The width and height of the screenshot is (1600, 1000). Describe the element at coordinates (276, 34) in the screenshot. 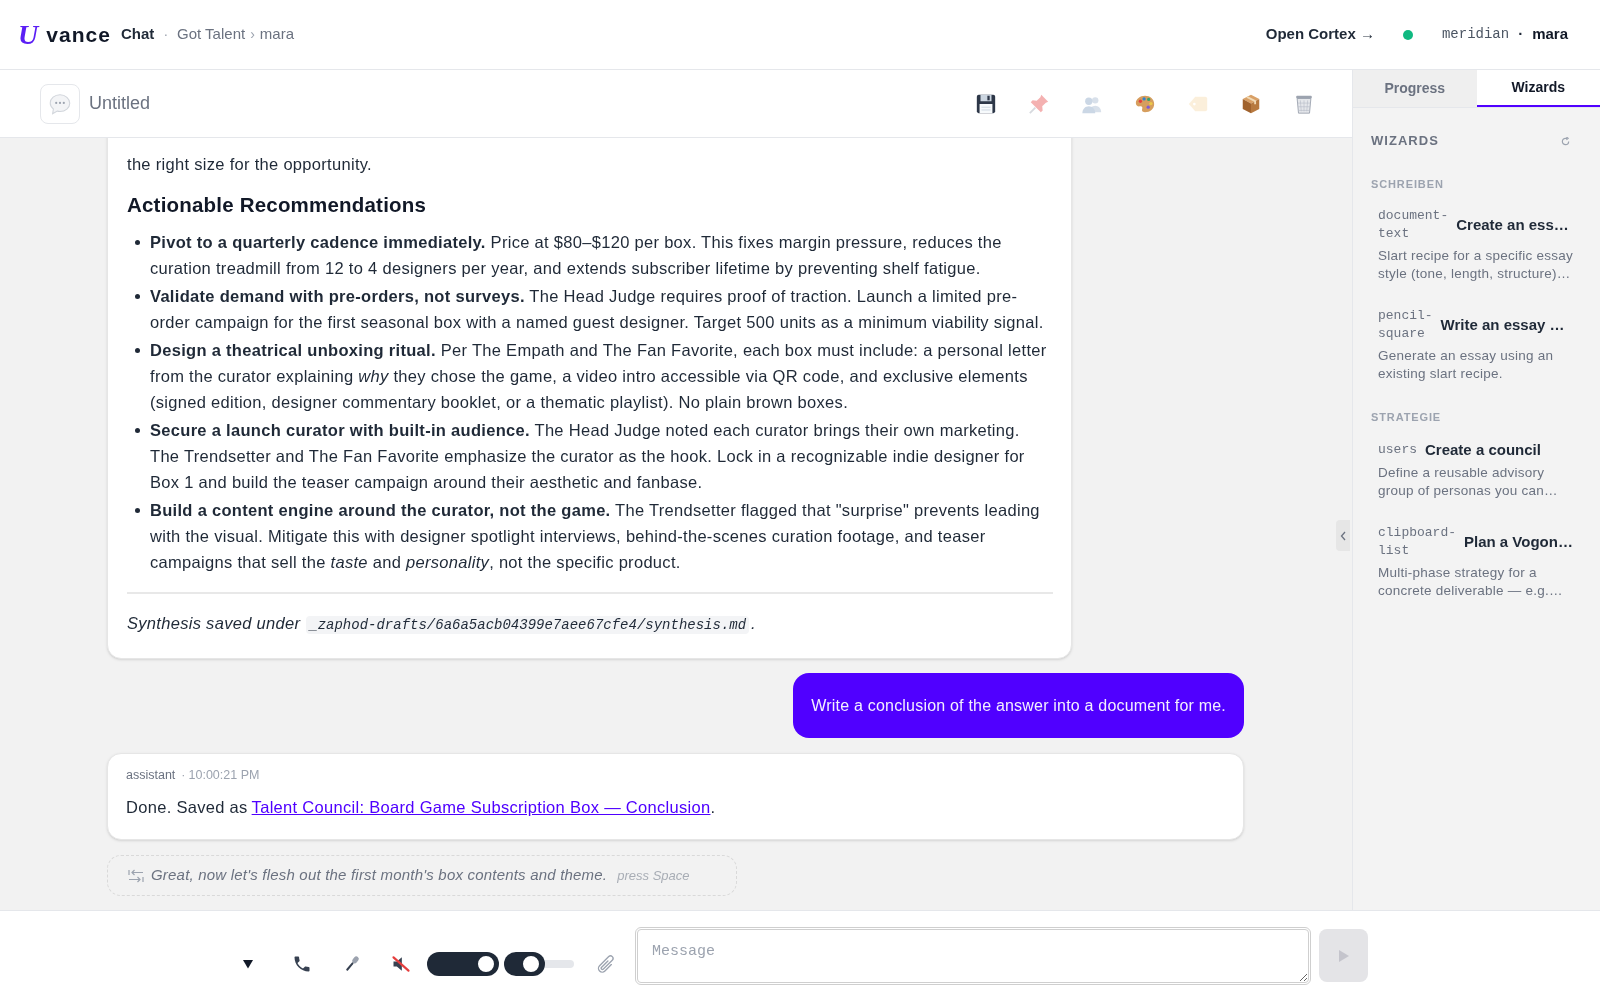

I see `breadcrumb-current: mara` at that location.